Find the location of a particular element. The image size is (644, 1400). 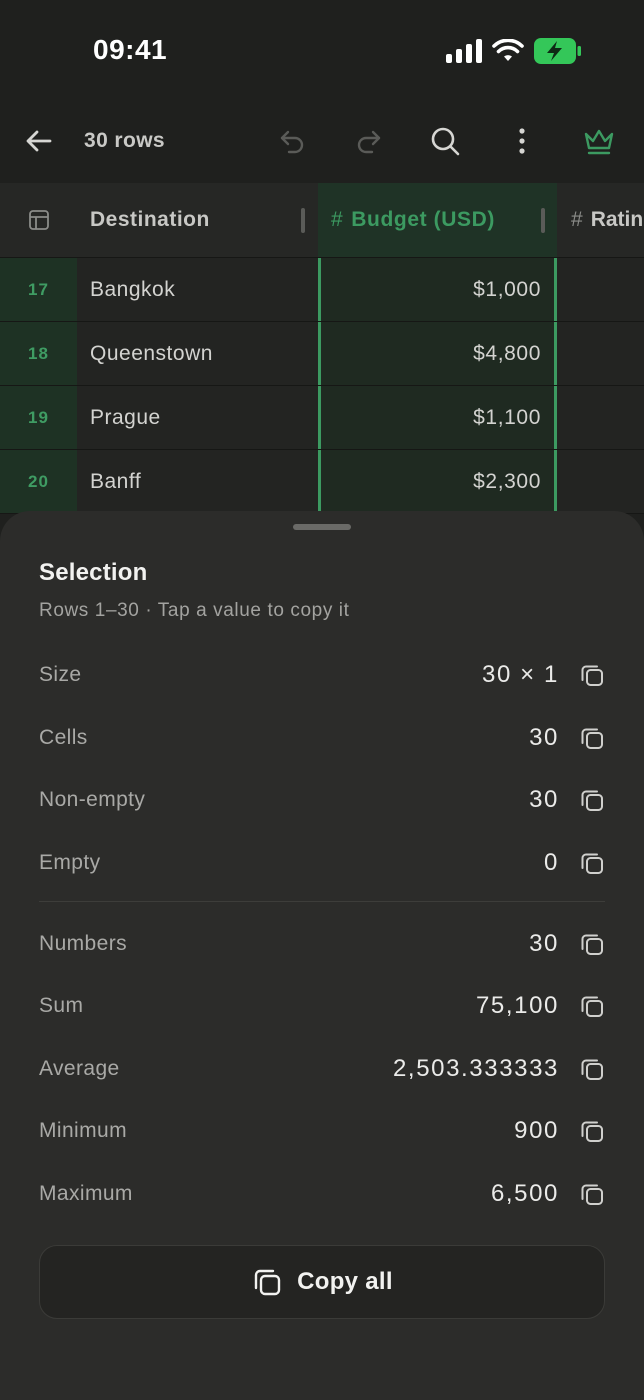

stat-row-size: Size 30 × 1 is located at coordinates (322, 675).